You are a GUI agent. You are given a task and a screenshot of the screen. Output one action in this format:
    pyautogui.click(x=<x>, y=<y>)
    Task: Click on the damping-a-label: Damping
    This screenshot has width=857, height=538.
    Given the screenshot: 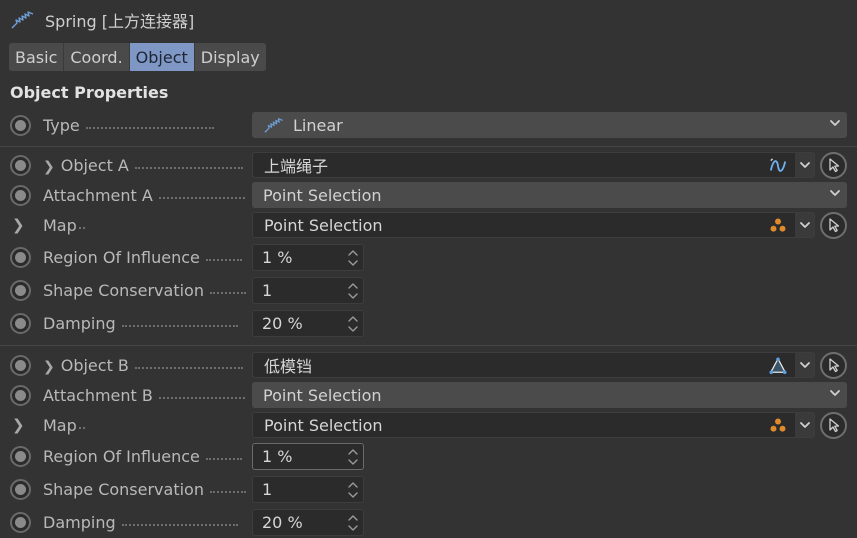 What is the action you would take?
    pyautogui.click(x=140, y=323)
    